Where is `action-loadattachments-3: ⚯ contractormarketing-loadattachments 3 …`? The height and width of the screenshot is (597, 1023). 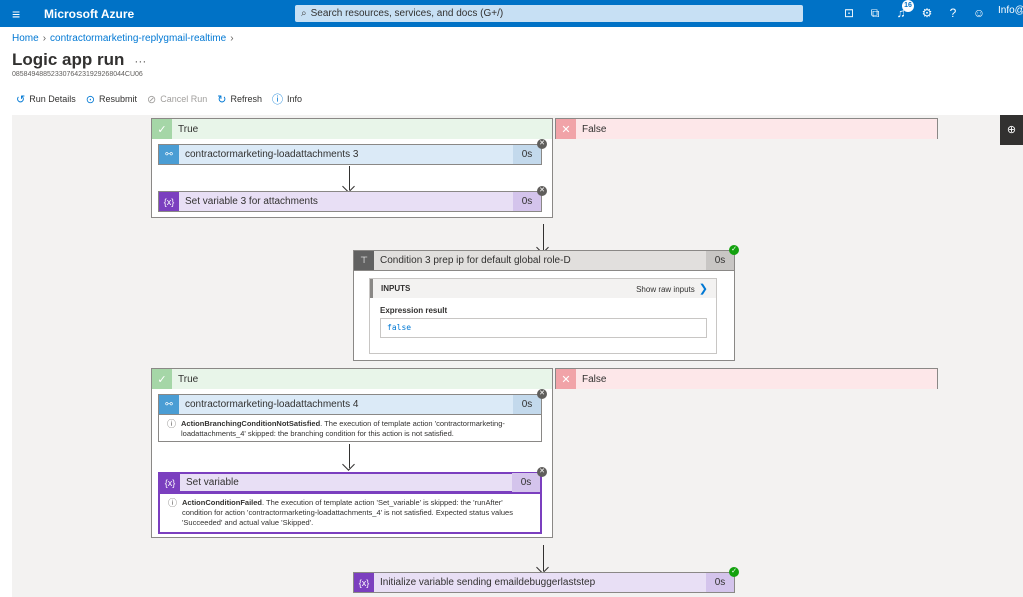 action-loadattachments-3: ⚯ contractormarketing-loadattachments 3 … is located at coordinates (350, 154).